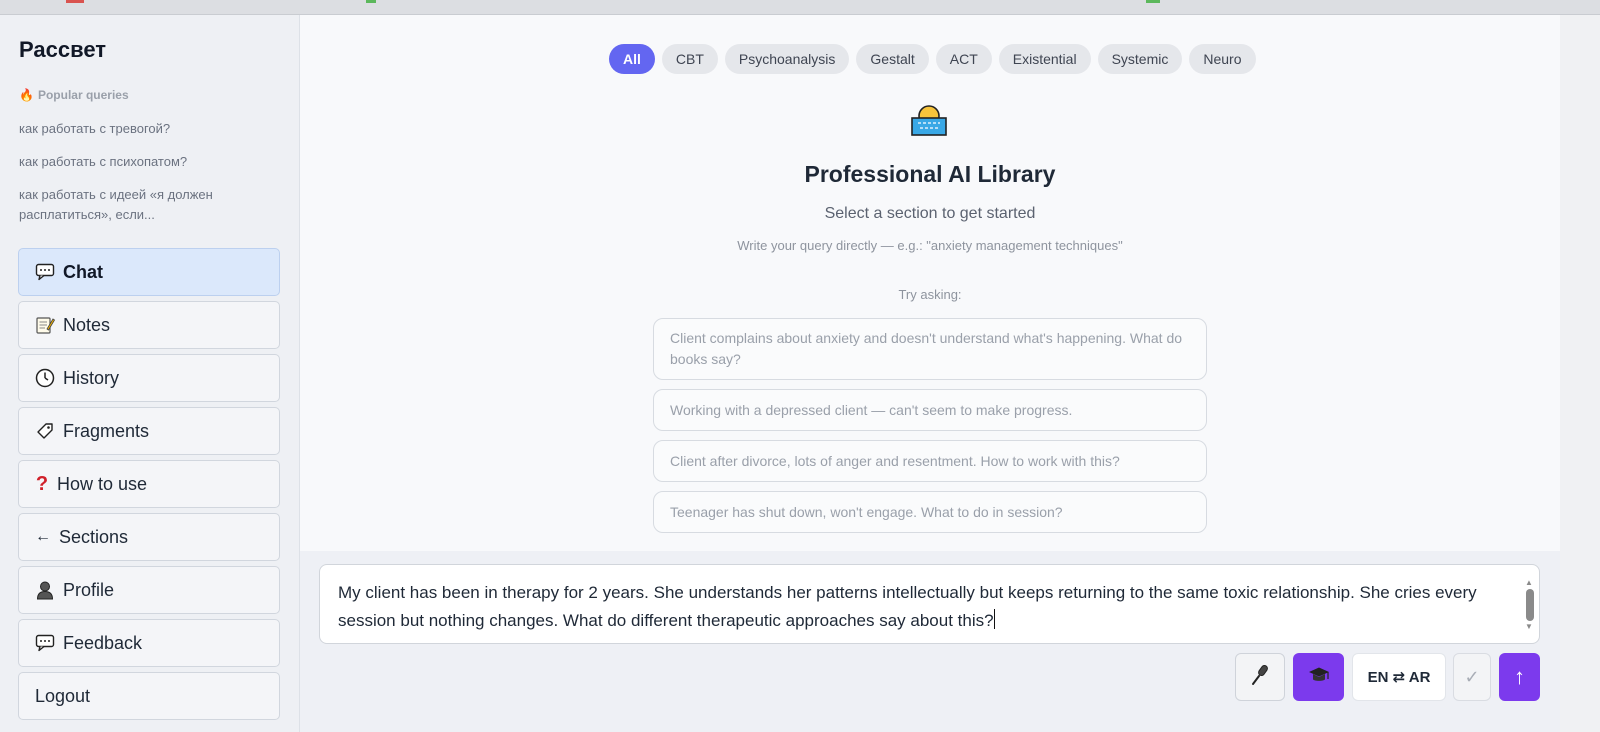 This screenshot has width=1600, height=732. What do you see at coordinates (63, 49) in the screenshot?
I see `brand-title: Рассвет` at bounding box center [63, 49].